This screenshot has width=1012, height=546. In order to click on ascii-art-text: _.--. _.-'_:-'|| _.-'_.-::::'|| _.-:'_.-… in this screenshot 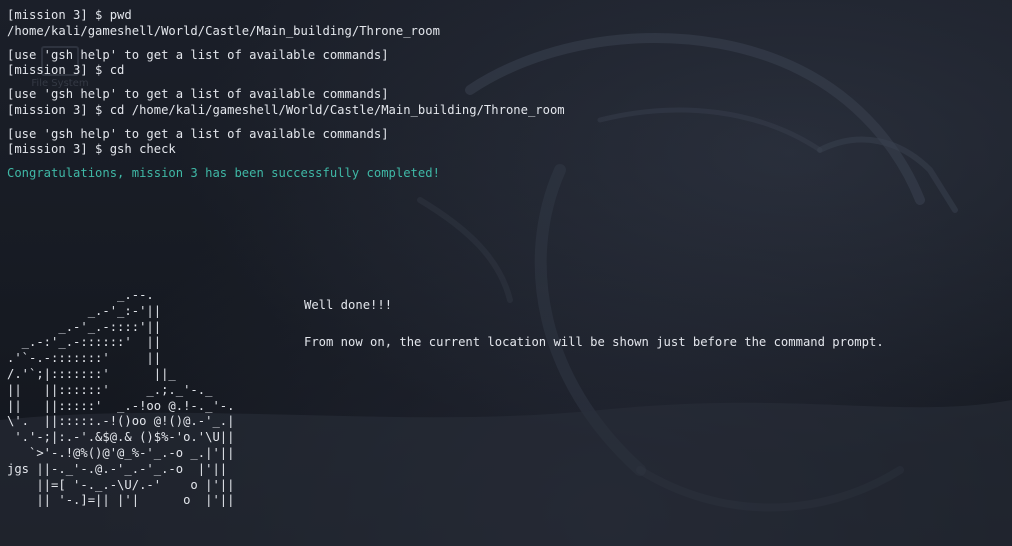, I will do `click(121, 398)`.